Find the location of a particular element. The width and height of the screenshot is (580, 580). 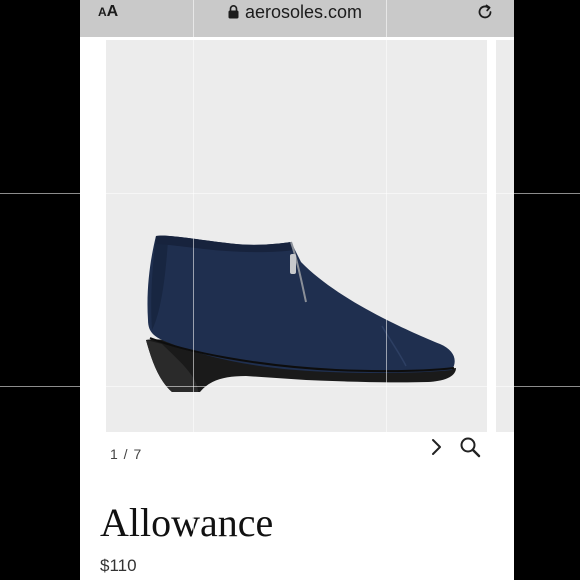

product-price: $110 is located at coordinates (118, 565).